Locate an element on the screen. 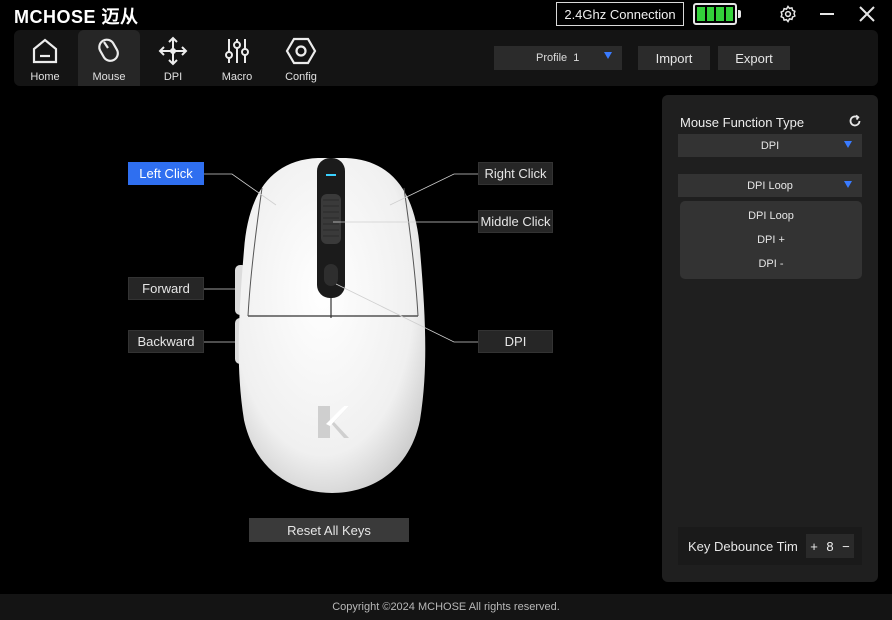 The width and height of the screenshot is (892, 620). debounce-value: 8 is located at coordinates (829, 546).